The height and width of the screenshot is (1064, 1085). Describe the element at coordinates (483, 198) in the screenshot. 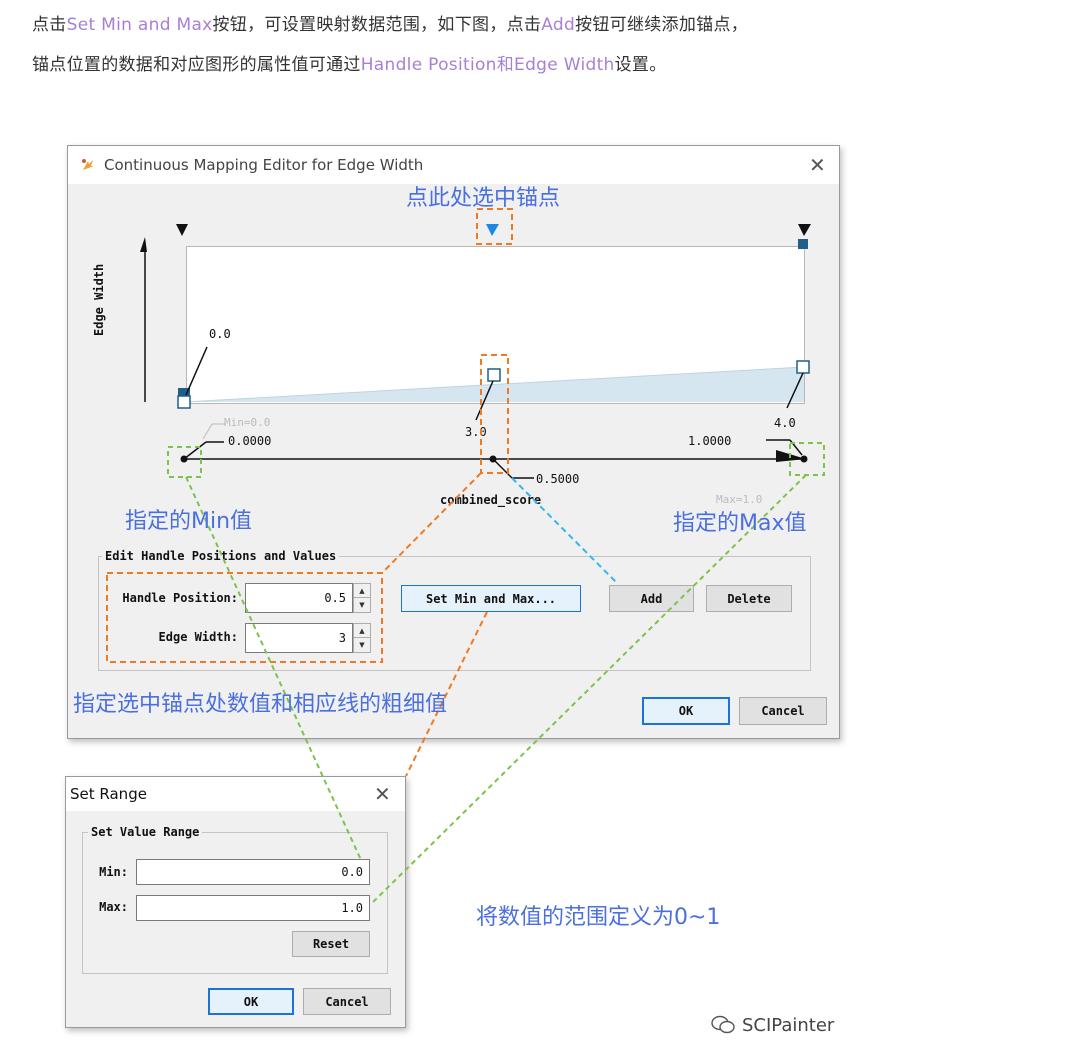

I see `annotation-select-handle: 点此处选中锚点` at that location.